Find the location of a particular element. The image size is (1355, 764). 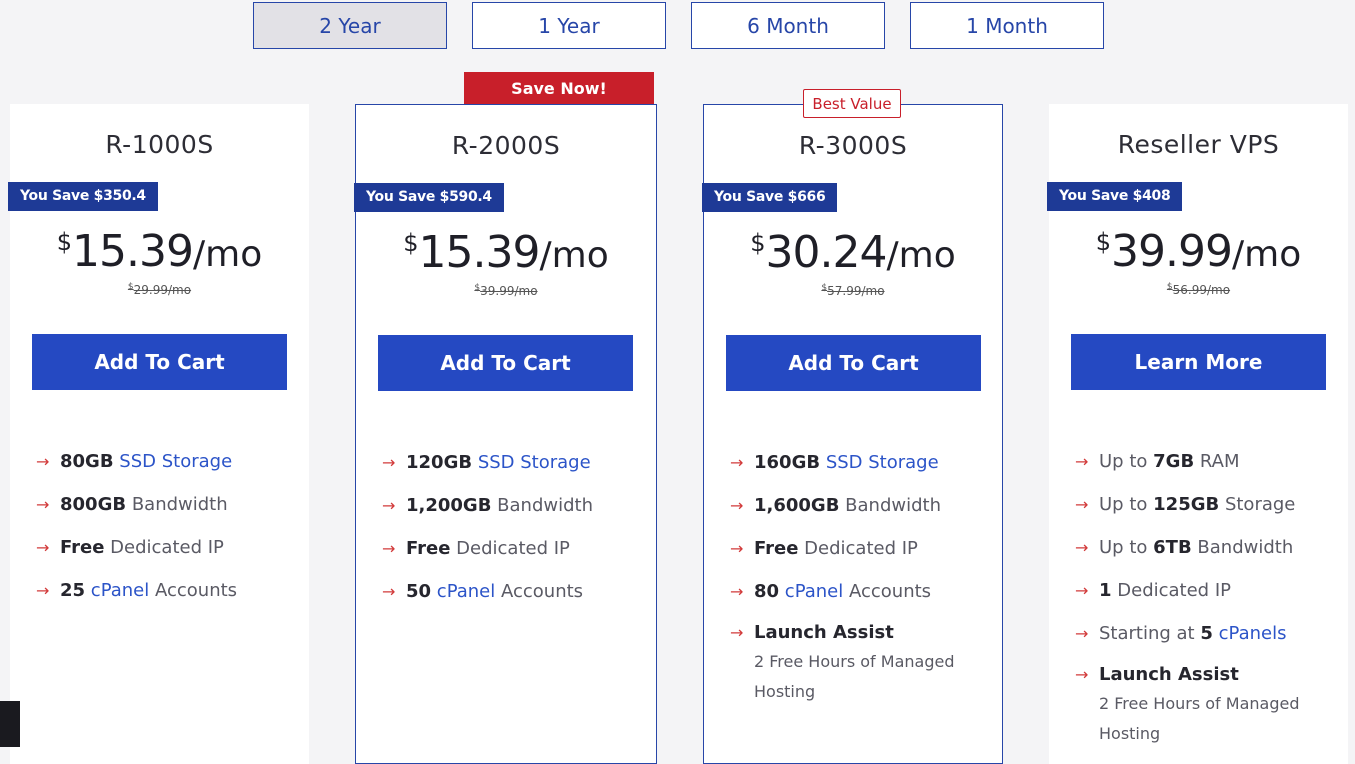

feature-item: → 120GB SSD Storage is located at coordinates (514, 462).